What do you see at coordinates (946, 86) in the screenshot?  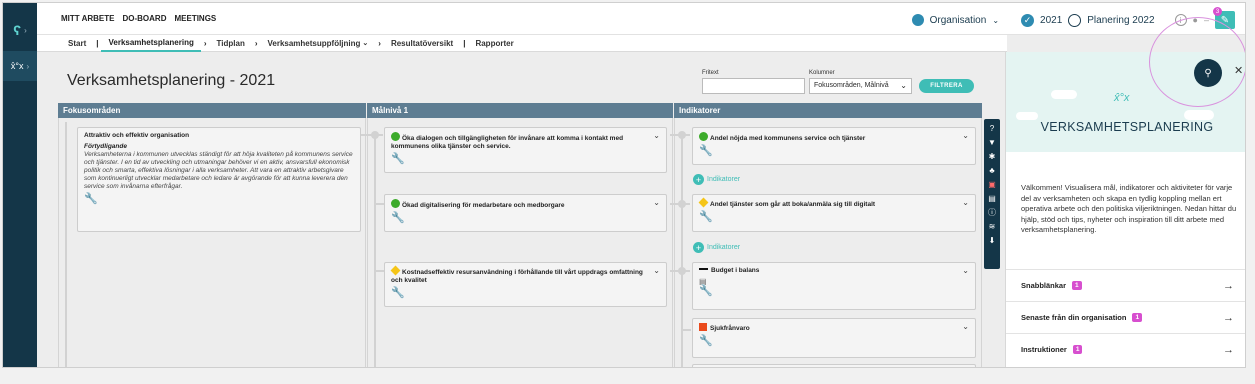 I see `filter-button: FILTRERA` at bounding box center [946, 86].